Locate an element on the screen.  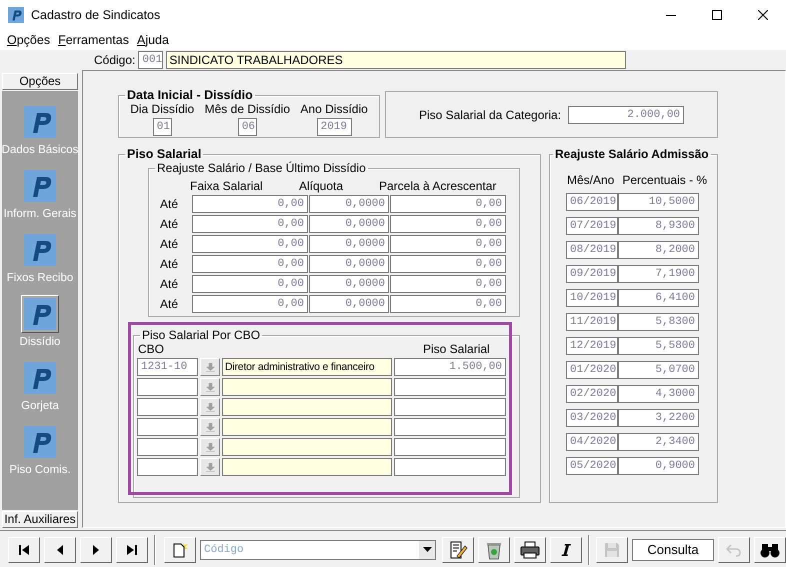
input-field: 001 is located at coordinates (151, 59).